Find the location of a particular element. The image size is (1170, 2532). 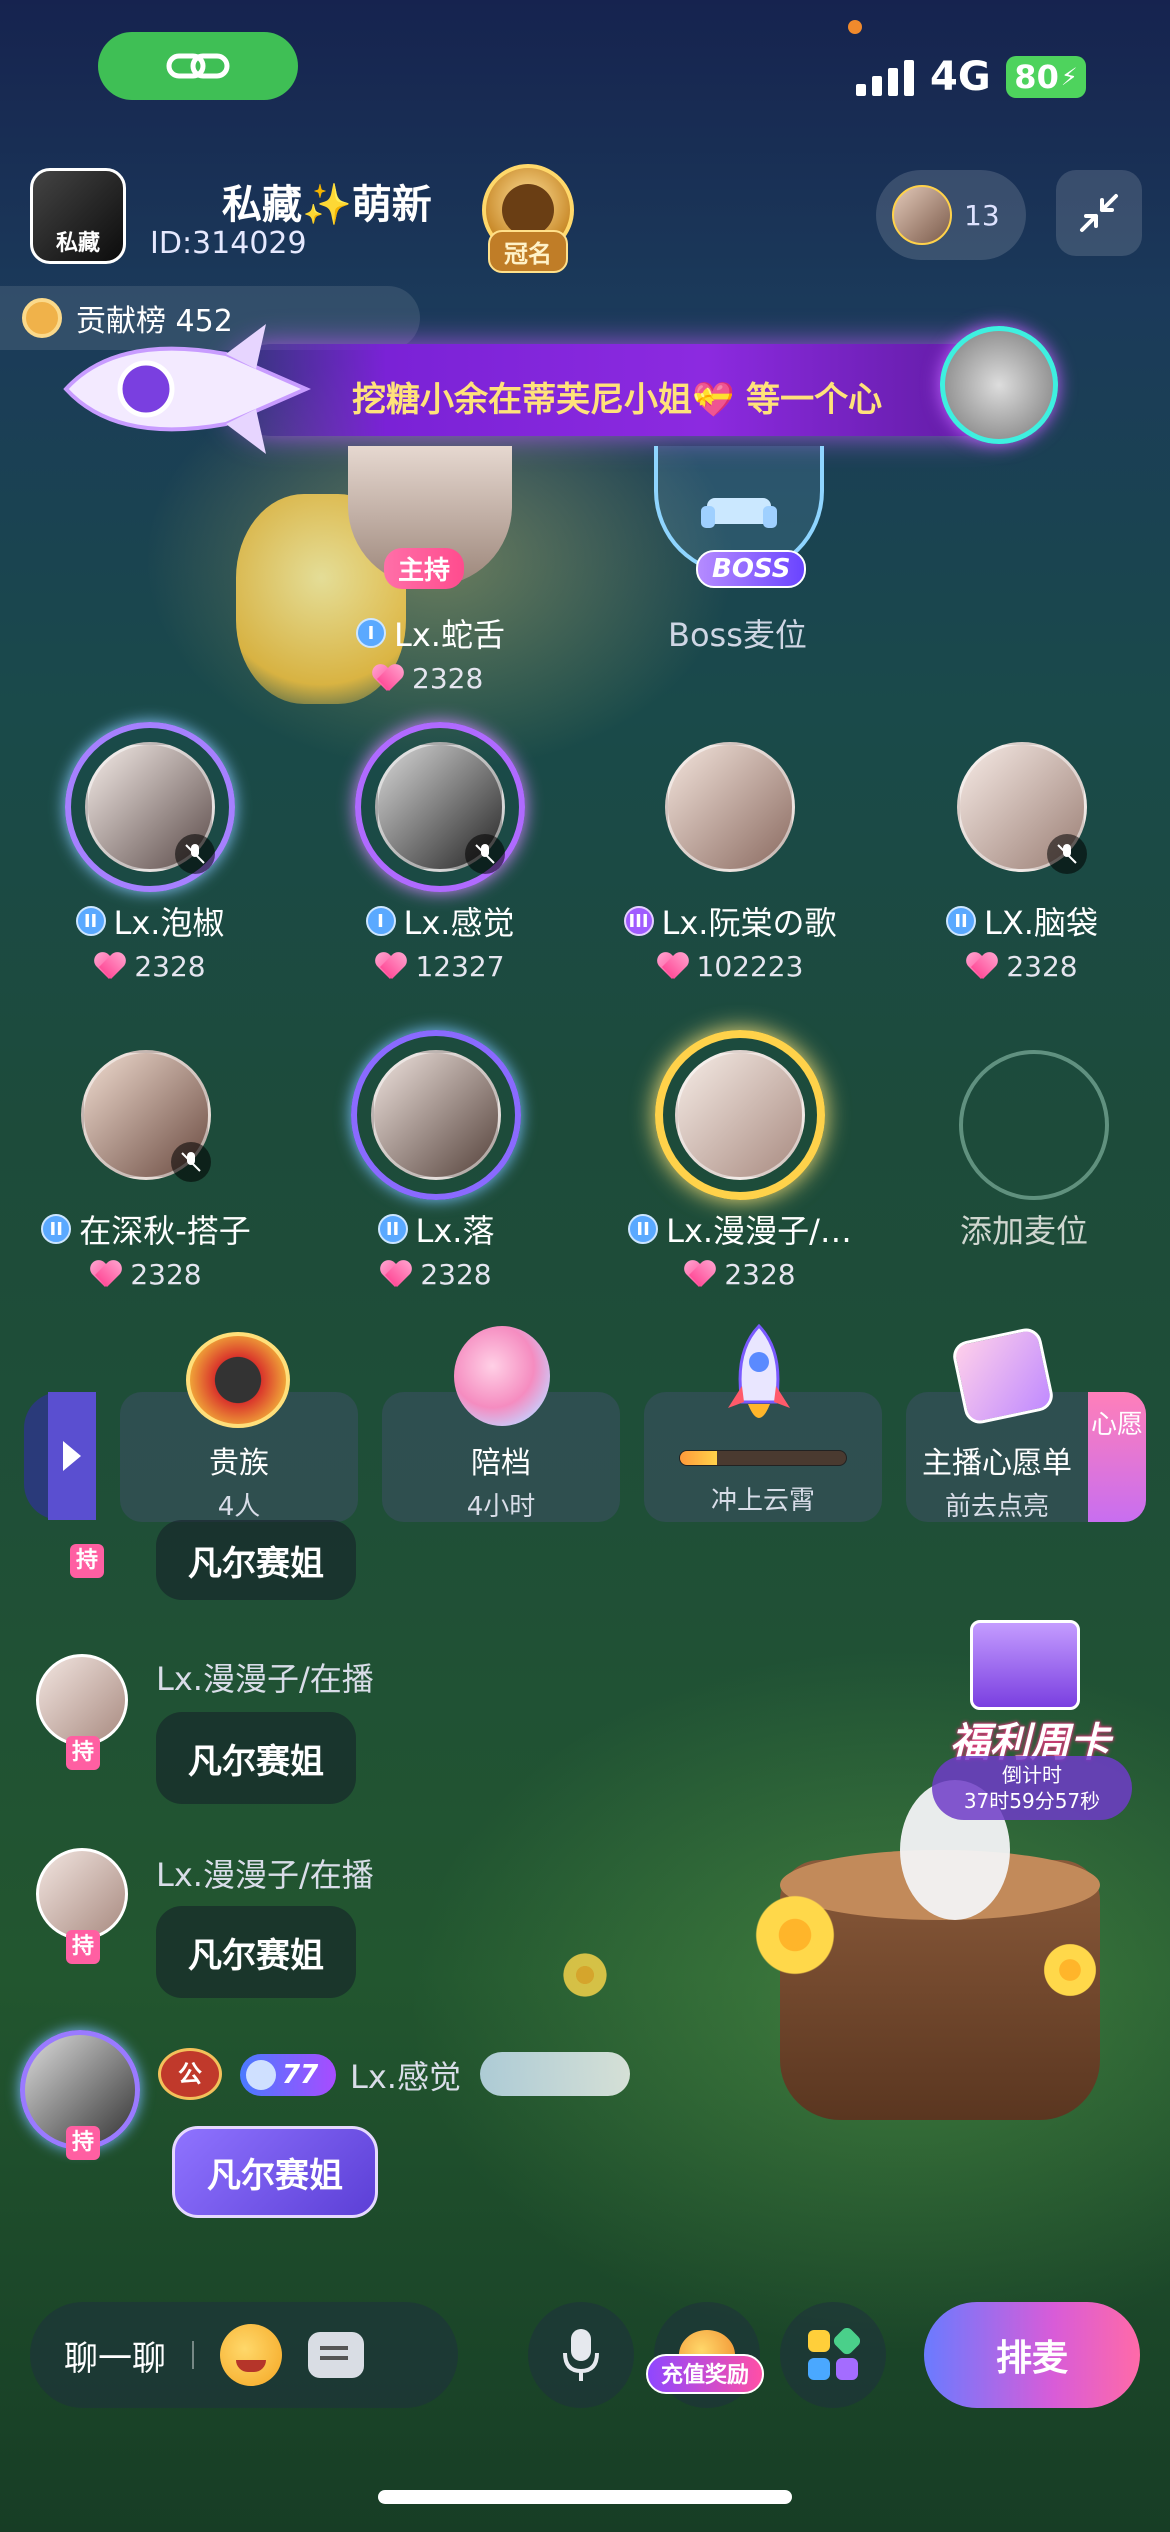

emoji-icon is located at coordinates (251, 2355).